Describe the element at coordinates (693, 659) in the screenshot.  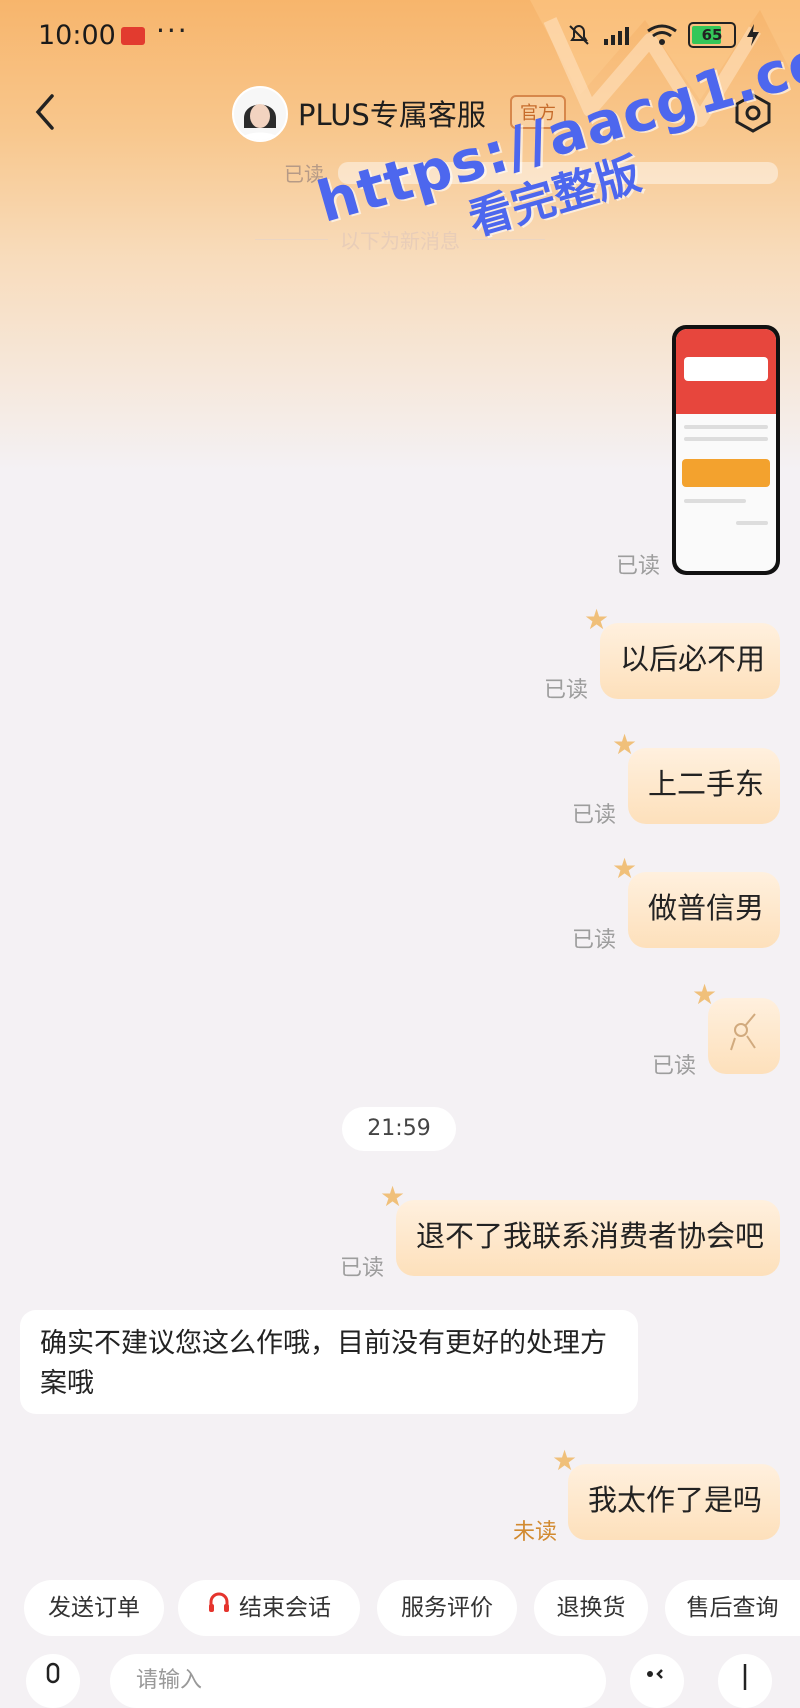
I see `message-text: 以后必不用` at that location.